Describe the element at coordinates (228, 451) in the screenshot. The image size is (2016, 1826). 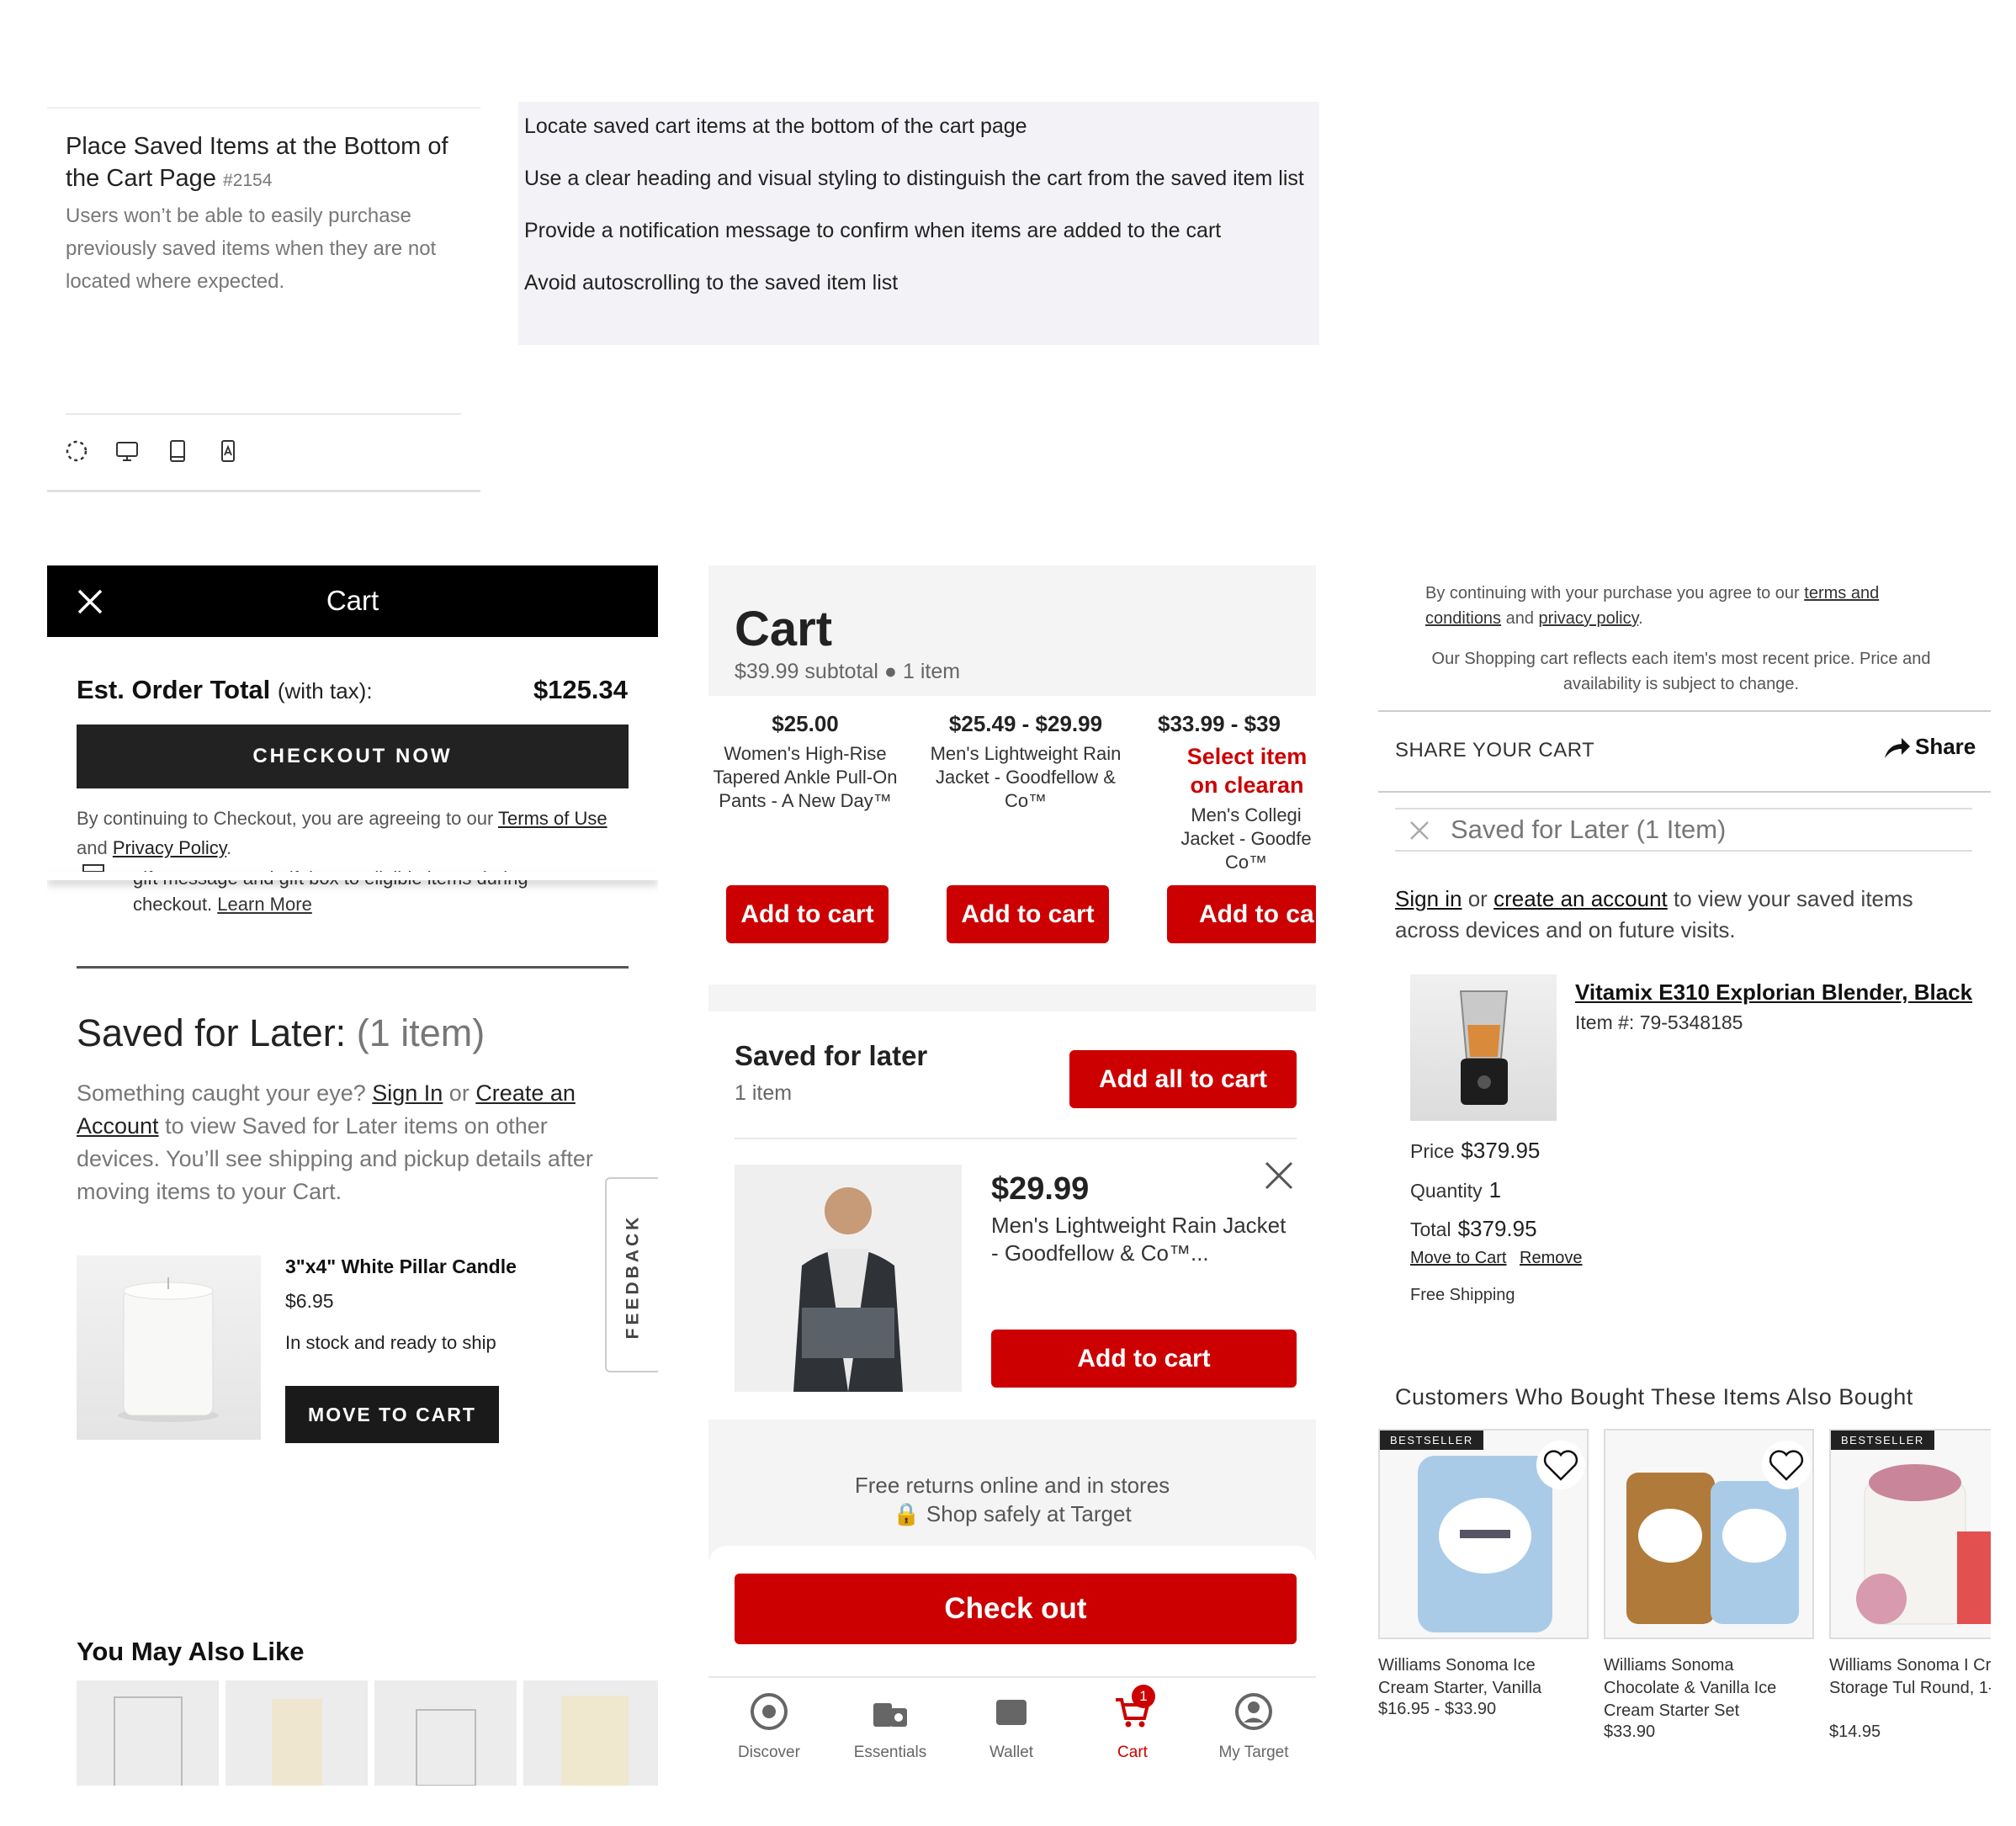
I see `mobile-app-icon` at that location.